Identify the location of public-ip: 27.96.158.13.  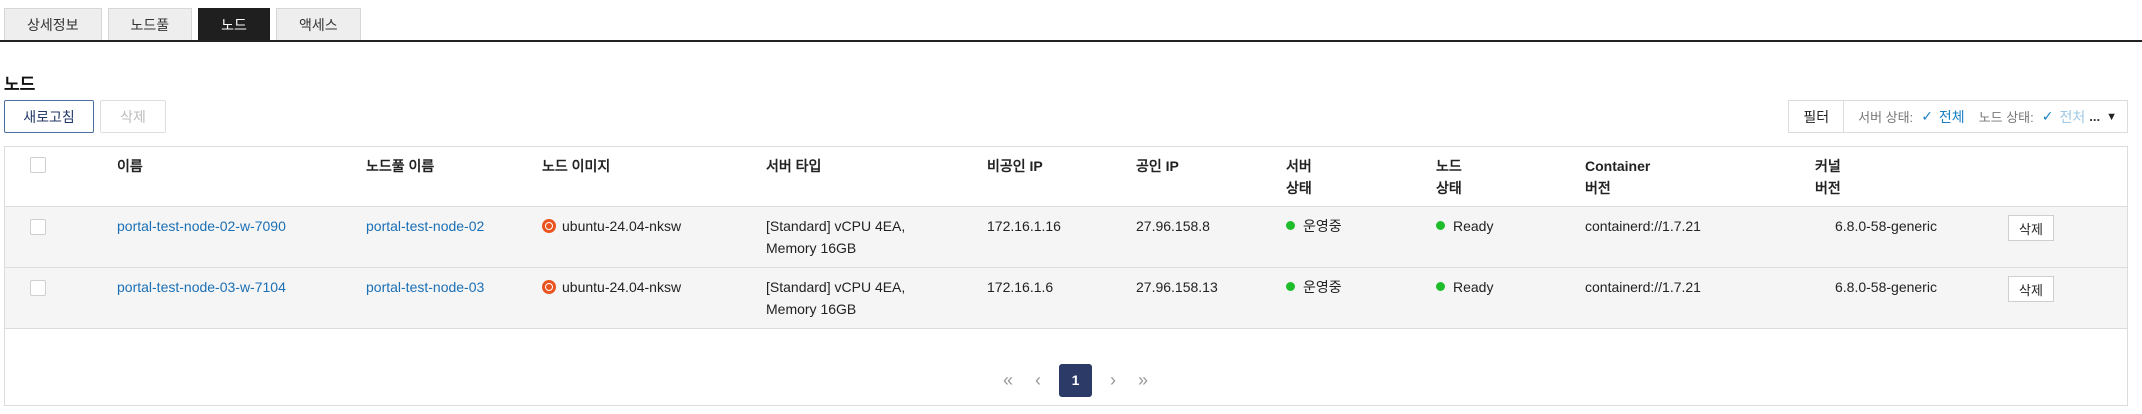
(1177, 287).